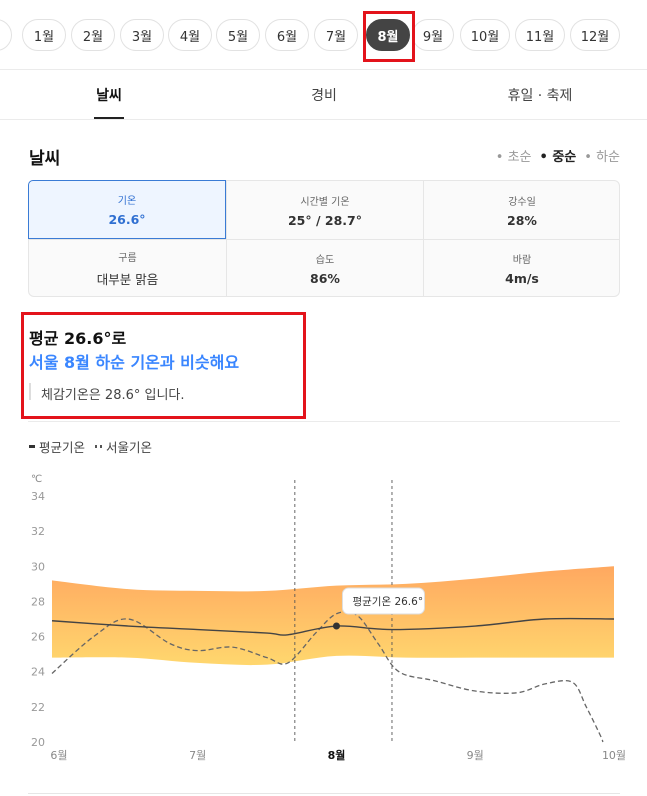  What do you see at coordinates (197, 755) in the screenshot?
I see `x-tick-label: 7월` at bounding box center [197, 755].